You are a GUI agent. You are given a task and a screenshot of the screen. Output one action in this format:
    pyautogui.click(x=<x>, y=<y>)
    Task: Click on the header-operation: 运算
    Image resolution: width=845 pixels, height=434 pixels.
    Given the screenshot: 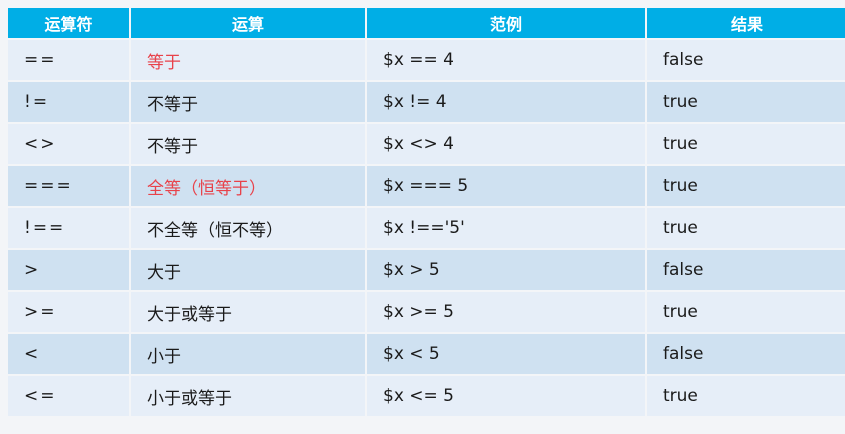 What is the action you would take?
    pyautogui.click(x=248, y=23)
    